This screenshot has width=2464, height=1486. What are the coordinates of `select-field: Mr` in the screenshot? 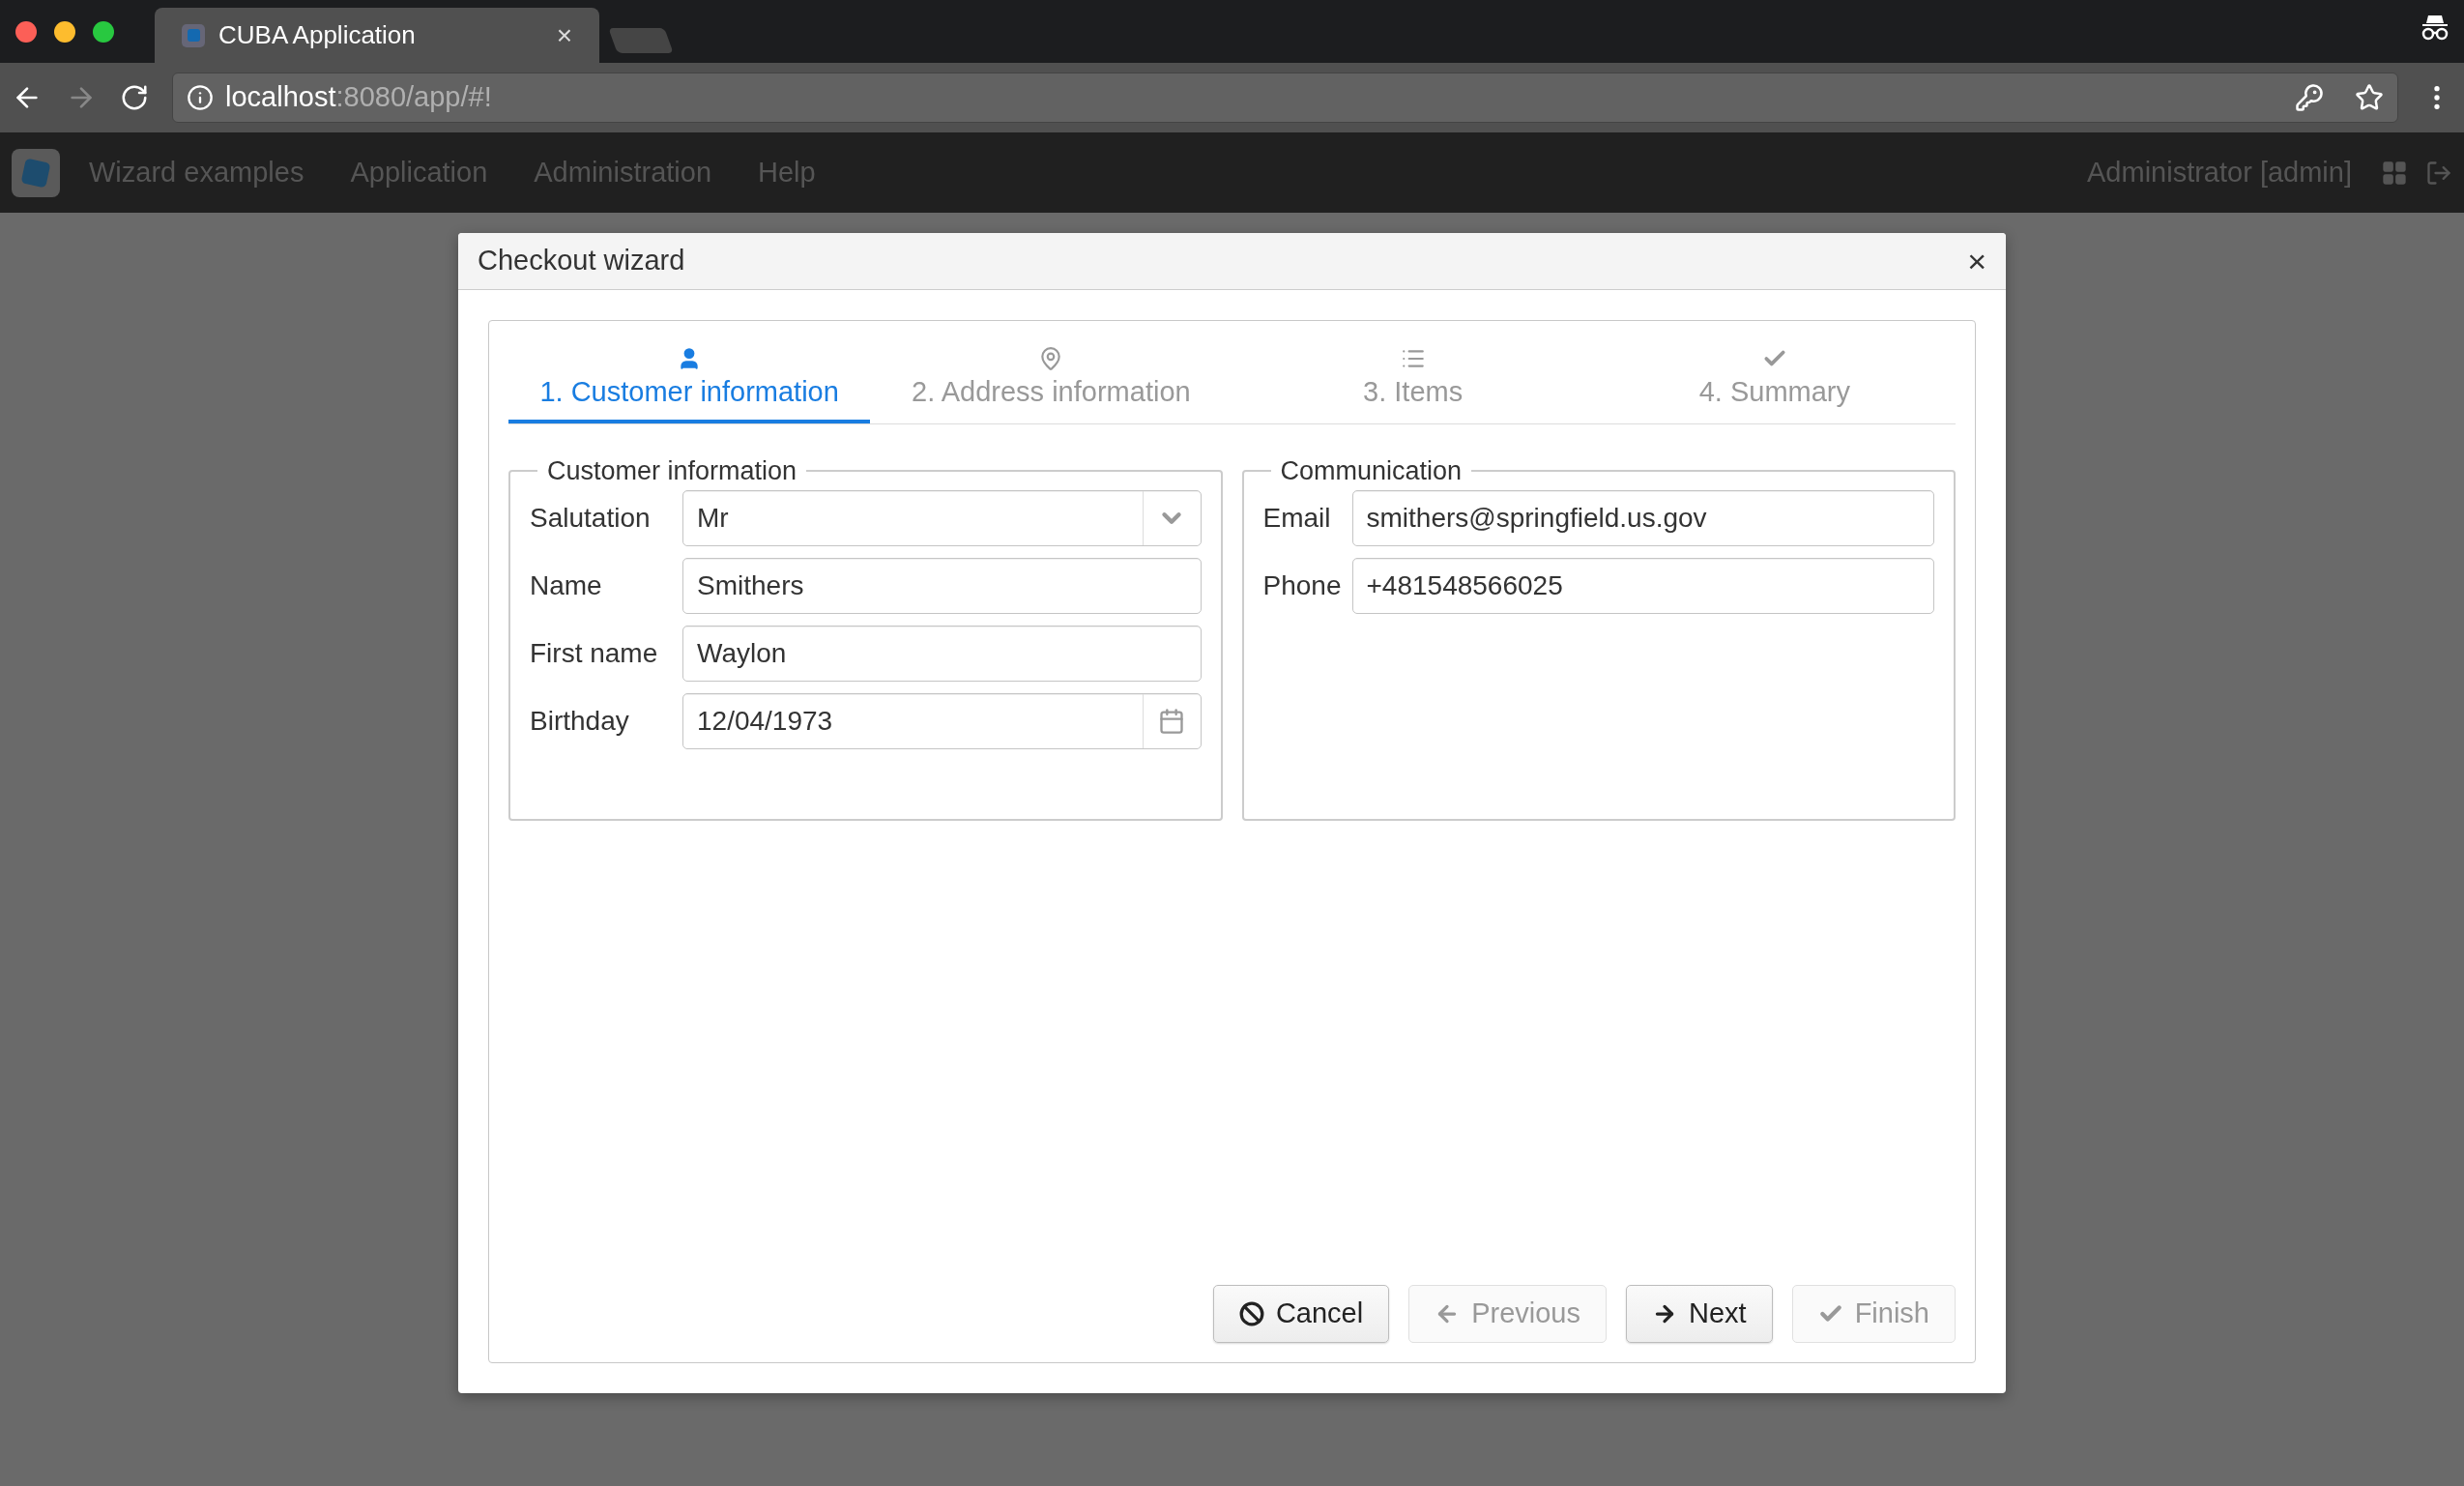 It's located at (942, 518).